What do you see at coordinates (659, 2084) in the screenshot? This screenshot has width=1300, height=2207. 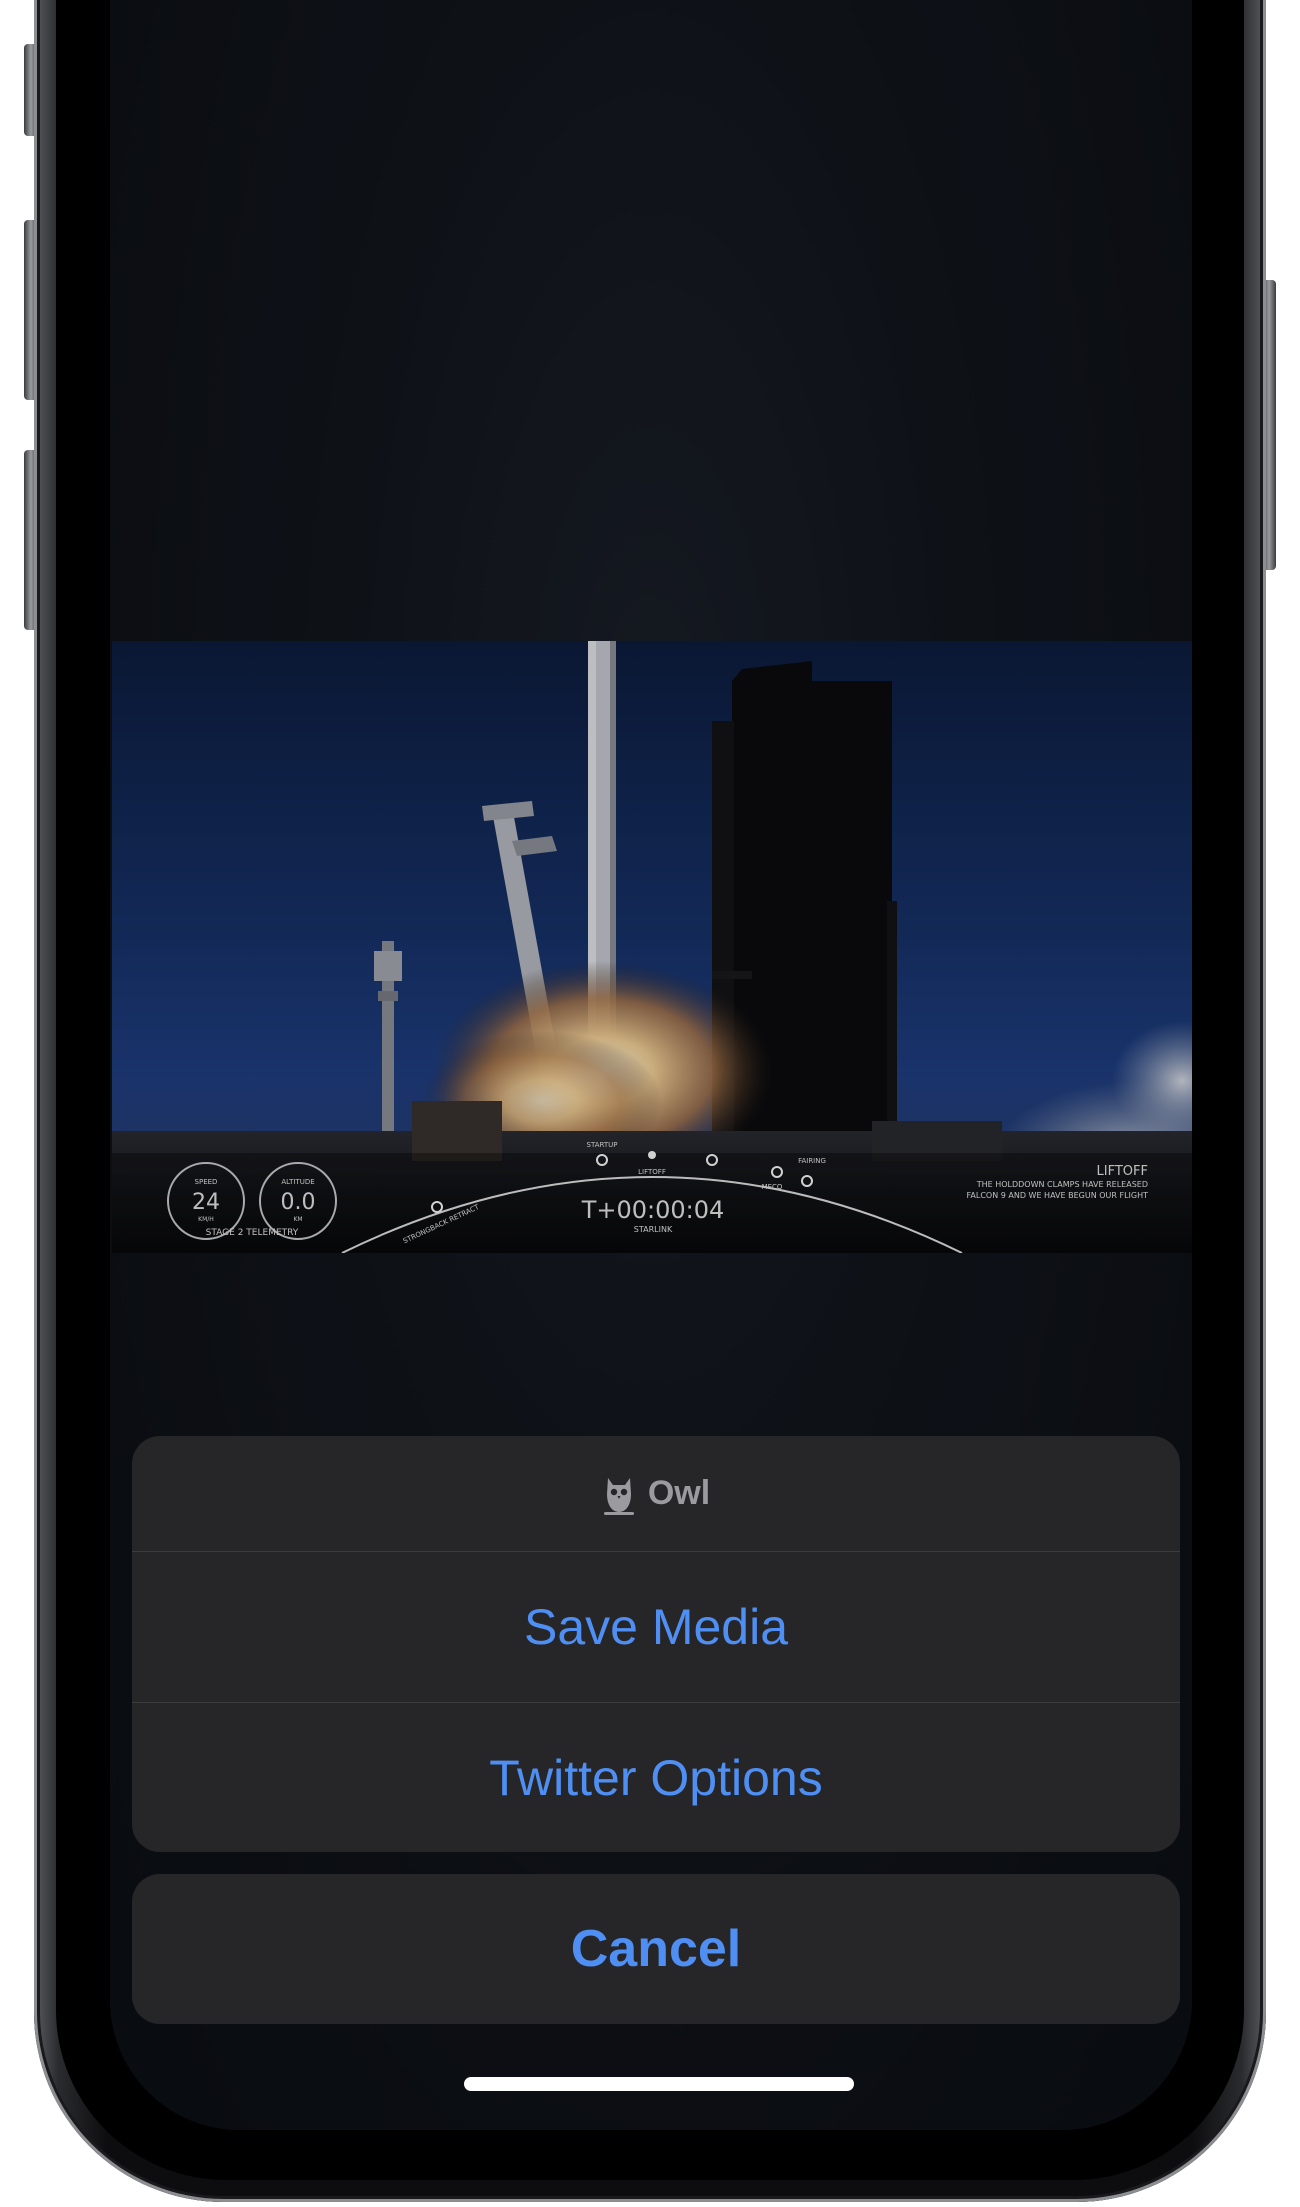 I see `home-indicator` at bounding box center [659, 2084].